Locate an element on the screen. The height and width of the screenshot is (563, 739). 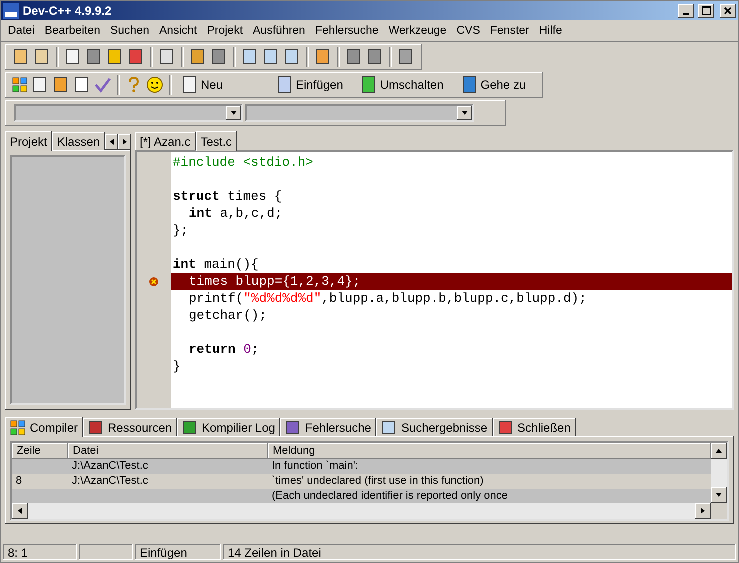
menu-item: Projekt is located at coordinates (225, 30).